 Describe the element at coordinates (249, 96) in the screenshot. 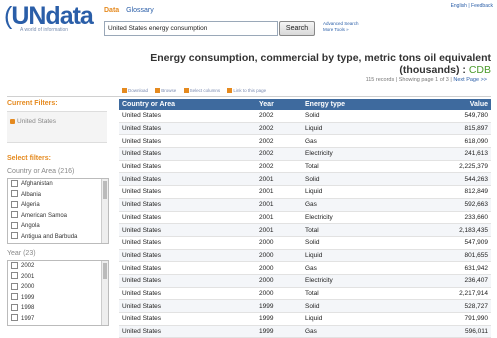

I see `divider` at that location.